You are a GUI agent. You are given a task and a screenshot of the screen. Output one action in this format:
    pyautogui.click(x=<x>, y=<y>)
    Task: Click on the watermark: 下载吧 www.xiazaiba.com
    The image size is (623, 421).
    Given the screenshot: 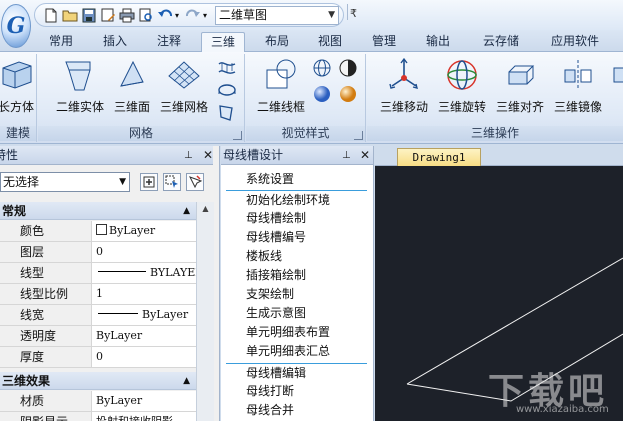 What is the action you would take?
    pyautogui.click(x=555, y=391)
    